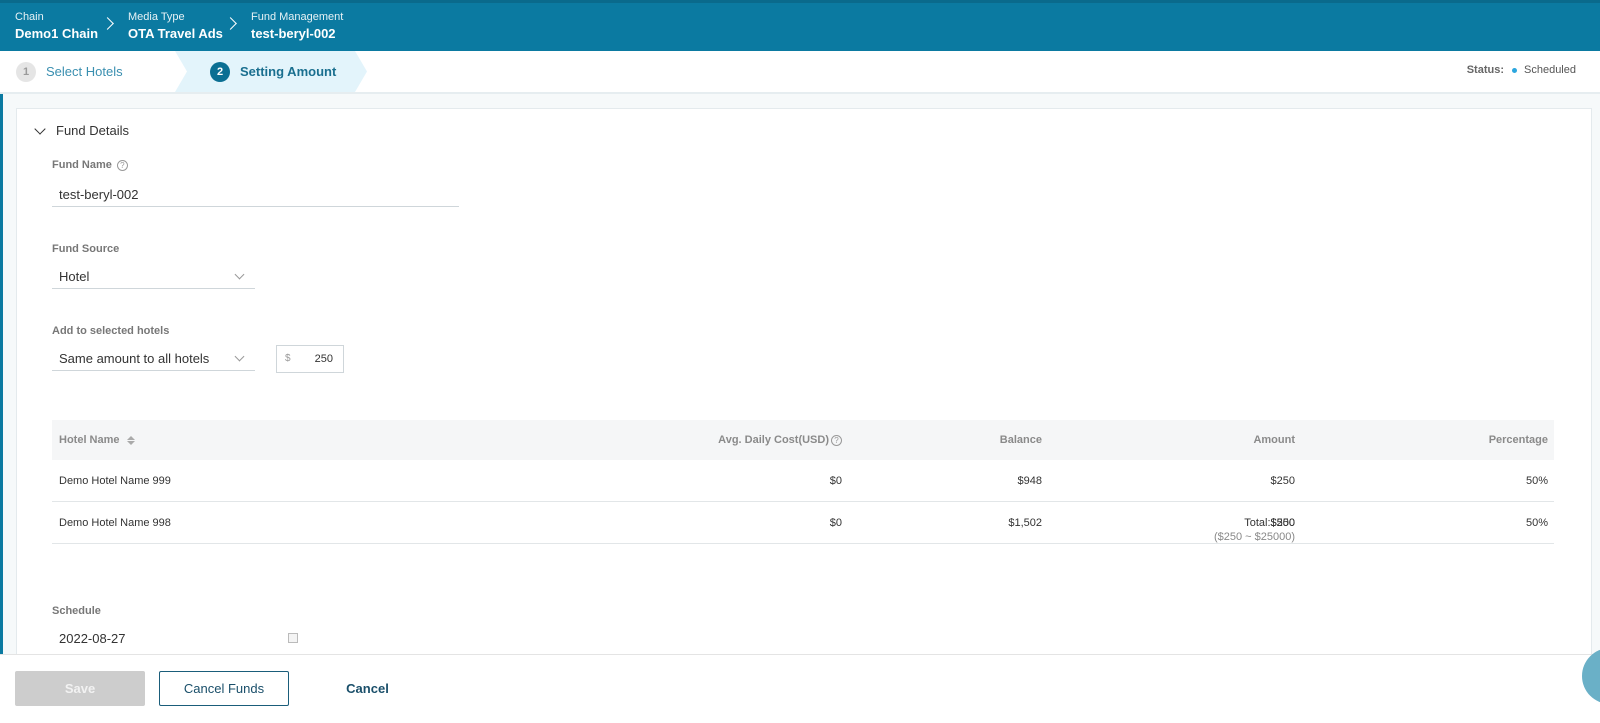  What do you see at coordinates (1274, 440) in the screenshot?
I see `header-amount: Amount` at bounding box center [1274, 440].